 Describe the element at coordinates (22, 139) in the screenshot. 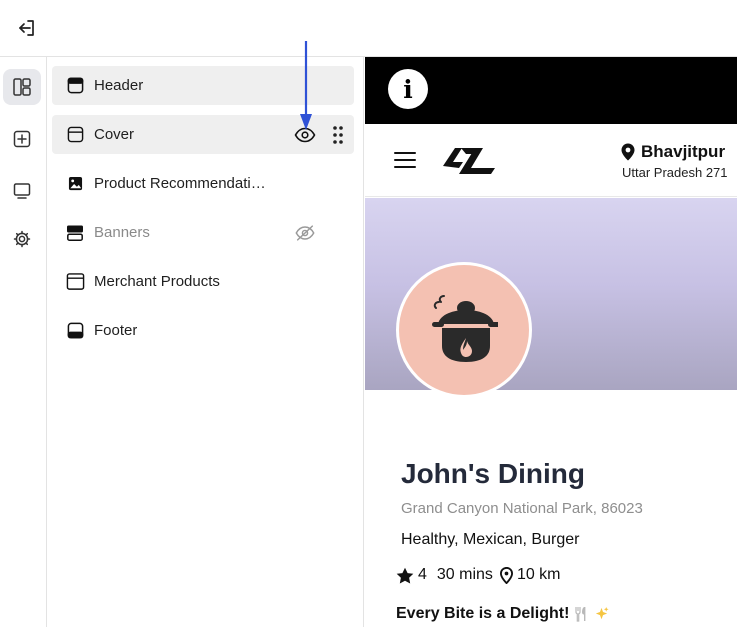

I see `add-section-icon` at that location.